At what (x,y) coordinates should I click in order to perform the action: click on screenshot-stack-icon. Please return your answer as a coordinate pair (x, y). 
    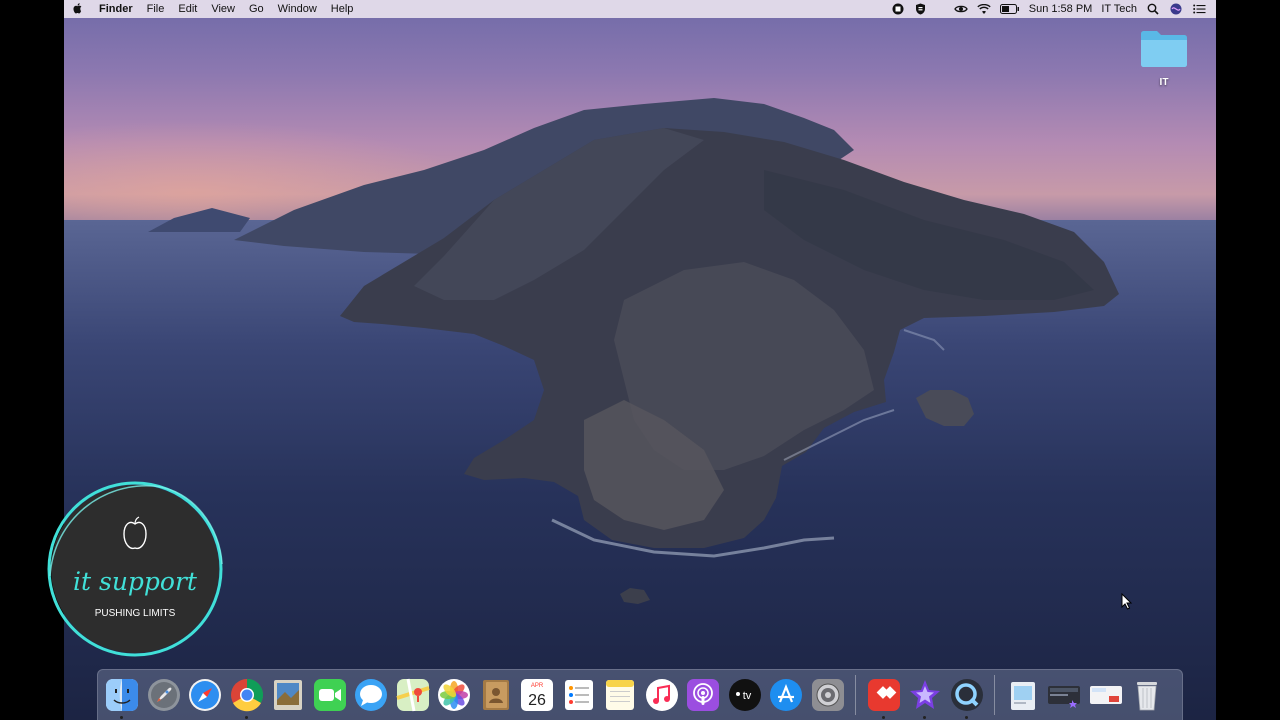
    Looking at the image, I should click on (1064, 697).